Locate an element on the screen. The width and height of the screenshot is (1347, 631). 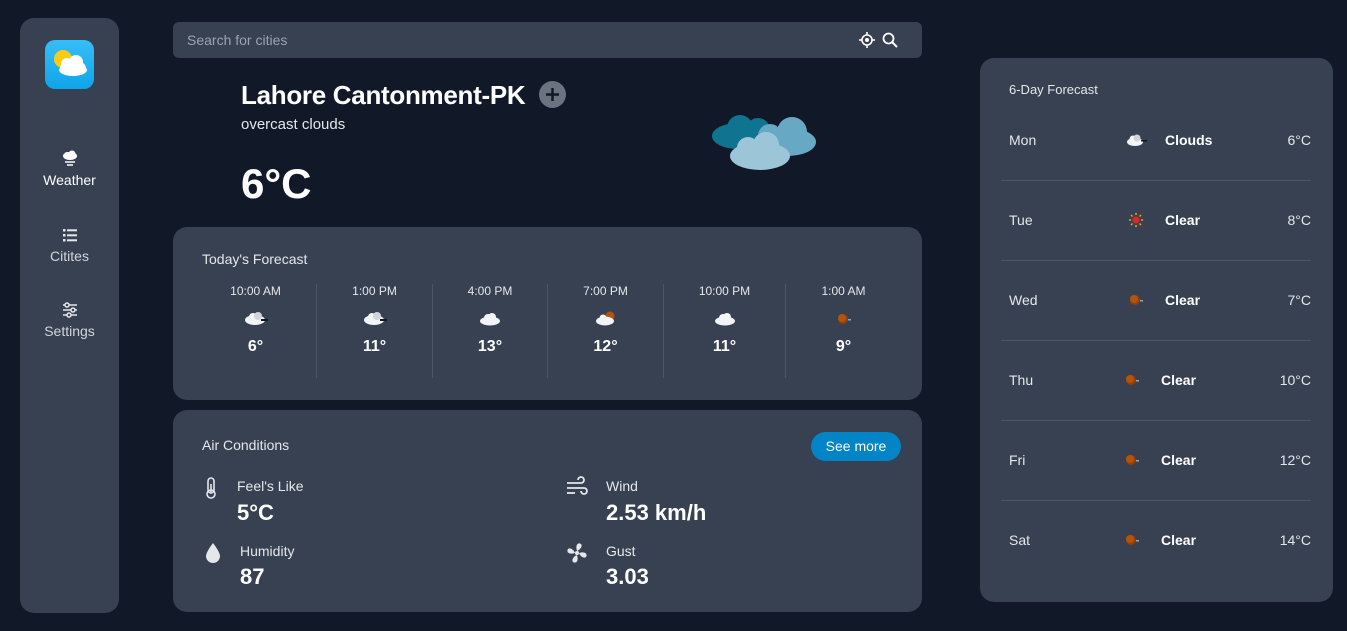
day-condition: Clear is located at coordinates (1179, 540).